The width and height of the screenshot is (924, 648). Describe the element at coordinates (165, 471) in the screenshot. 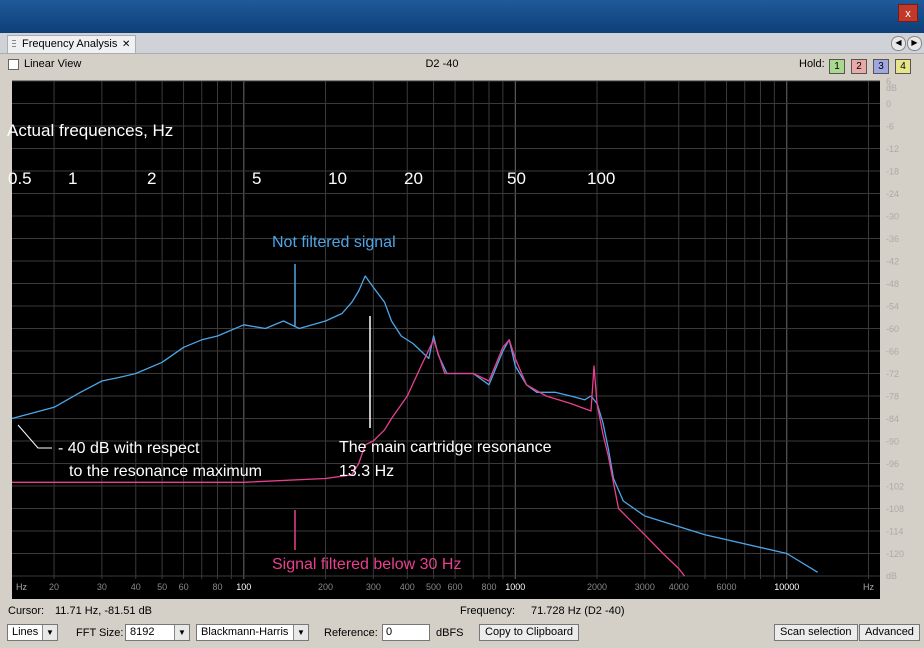

I see `minus40-label-line2: to the resonance maximum` at that location.